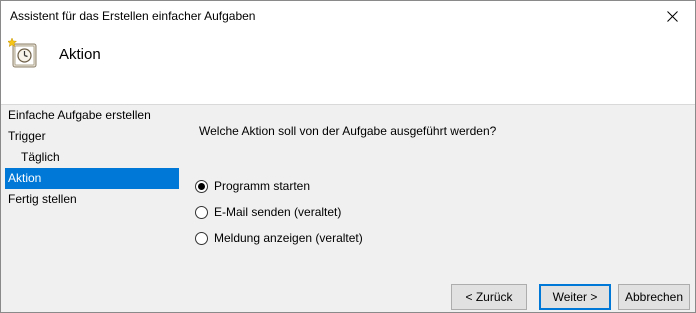 The height and width of the screenshot is (313, 696). I want to click on radio-start-program, so click(201, 186).